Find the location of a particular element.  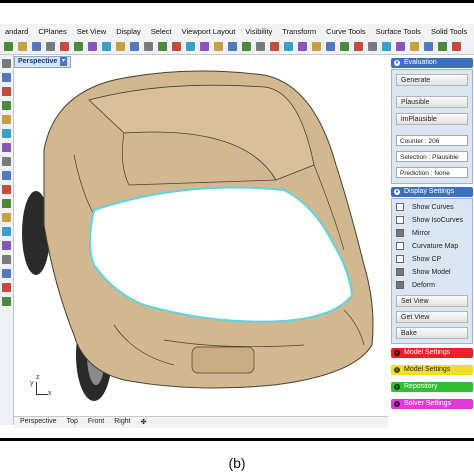

expand-icon: › is located at coordinates (397, 370).